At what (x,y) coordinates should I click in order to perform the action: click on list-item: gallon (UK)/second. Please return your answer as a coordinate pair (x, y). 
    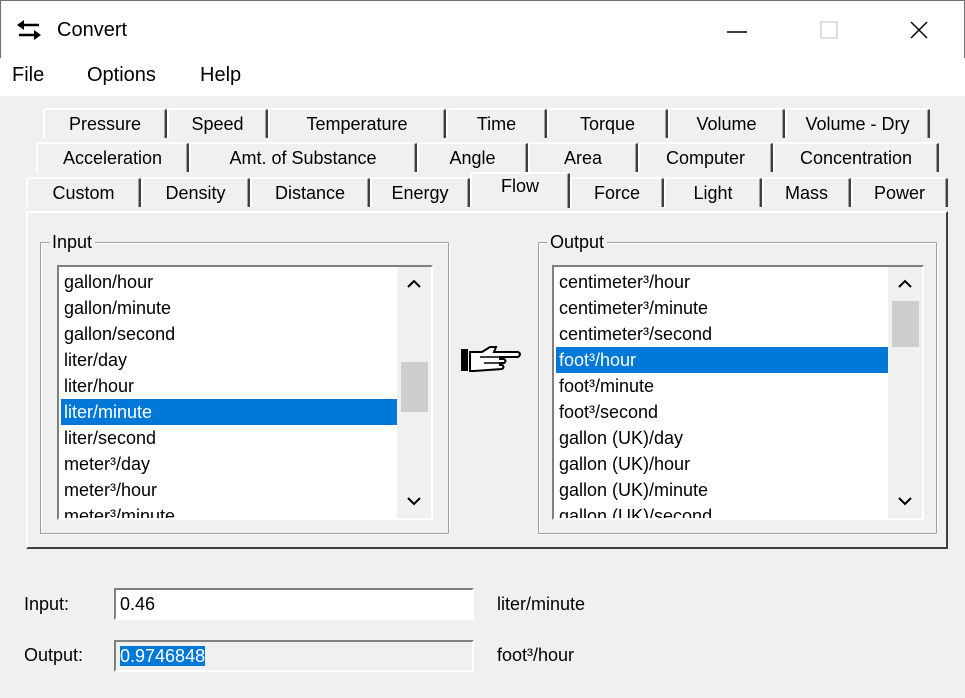
    Looking at the image, I should click on (722, 510).